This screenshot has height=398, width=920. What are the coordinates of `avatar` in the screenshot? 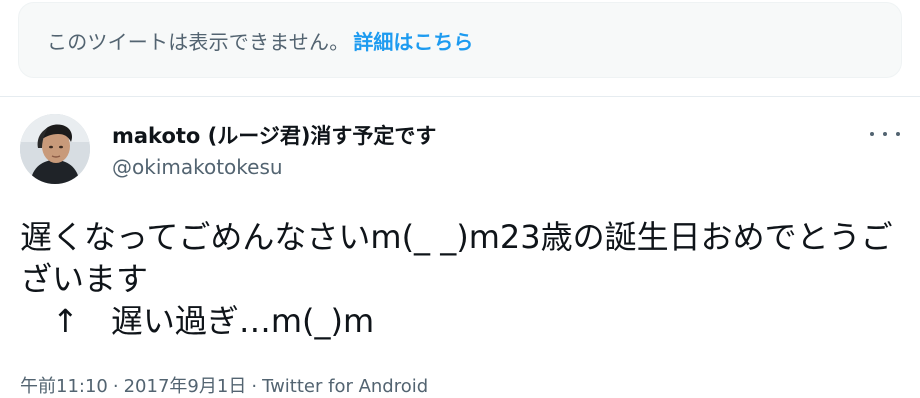 It's located at (55, 149).